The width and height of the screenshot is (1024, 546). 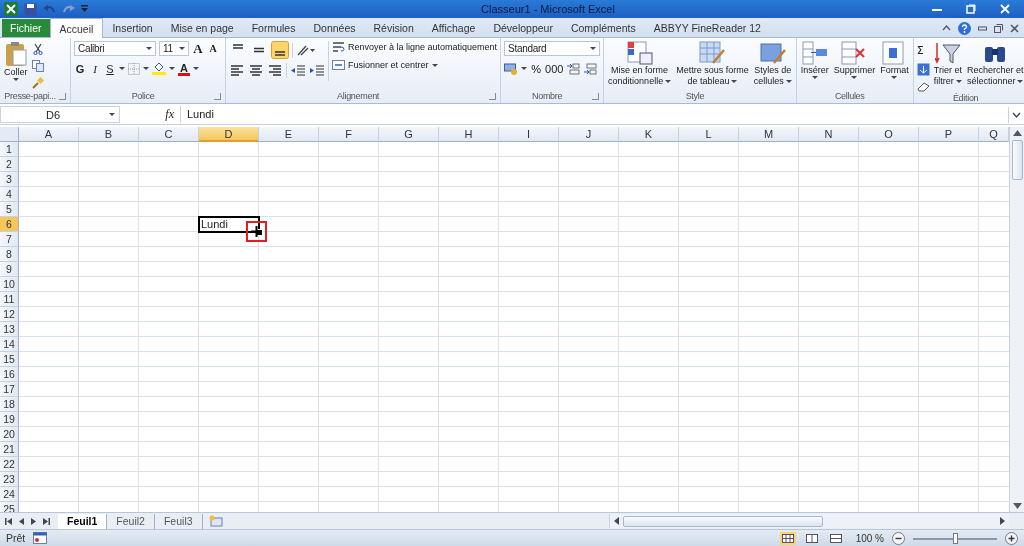 I want to click on minimize-icon, so click(x=982, y=28).